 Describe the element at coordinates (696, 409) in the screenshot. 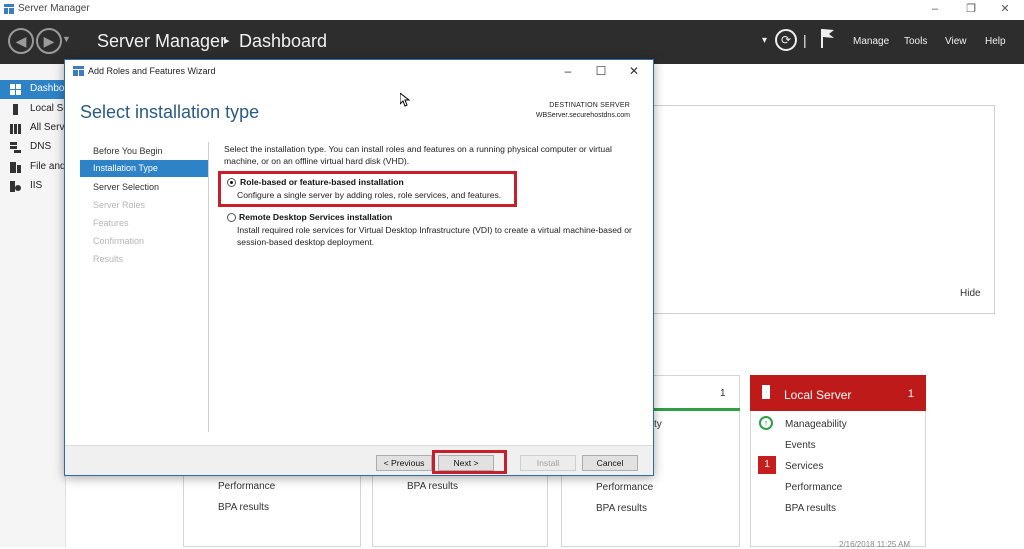

I see `tile-status-bar` at that location.